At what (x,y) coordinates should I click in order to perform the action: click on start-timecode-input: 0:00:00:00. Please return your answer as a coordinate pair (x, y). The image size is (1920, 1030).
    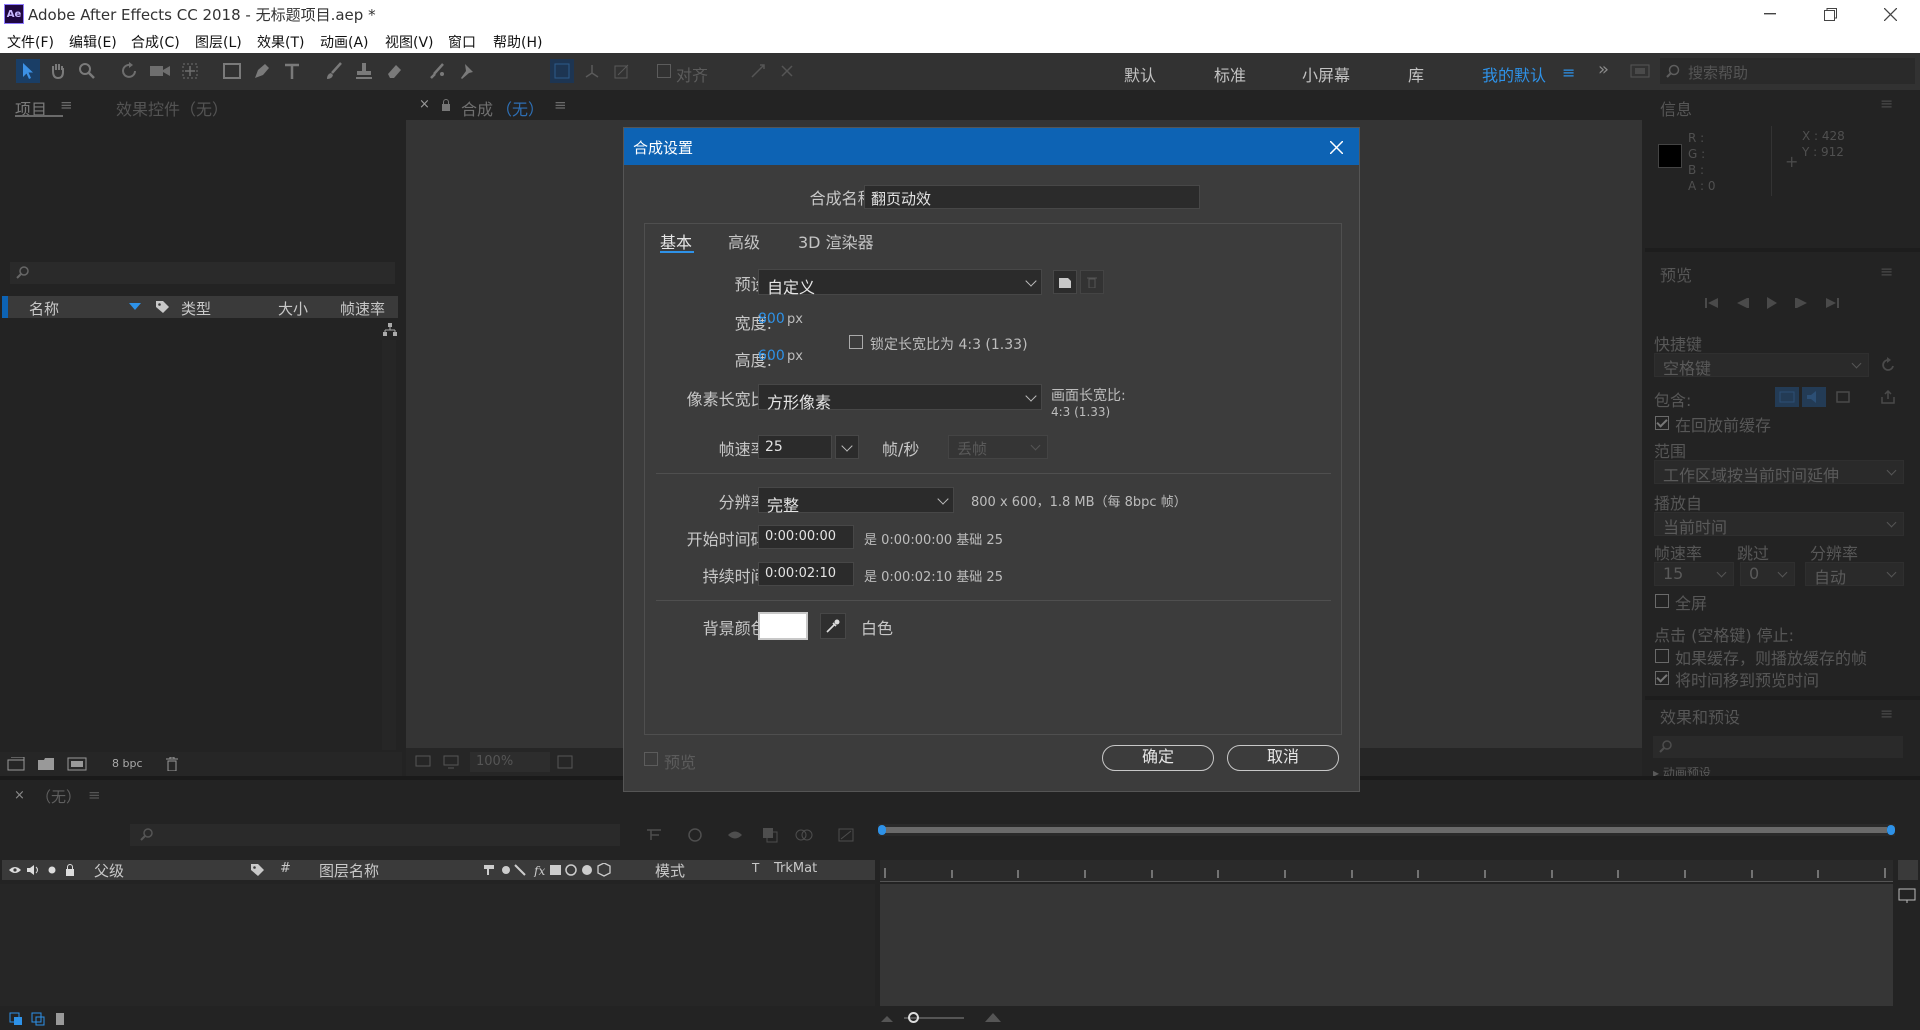
    Looking at the image, I should click on (806, 537).